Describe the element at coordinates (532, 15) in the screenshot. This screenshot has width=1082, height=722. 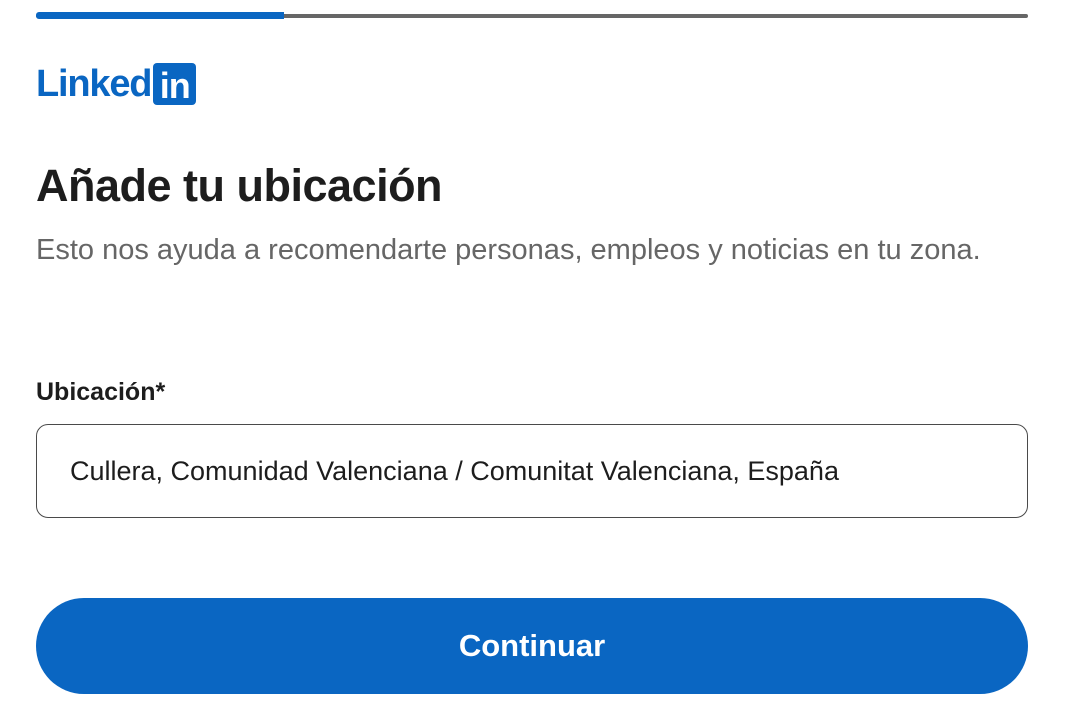
I see `progress-bar` at that location.